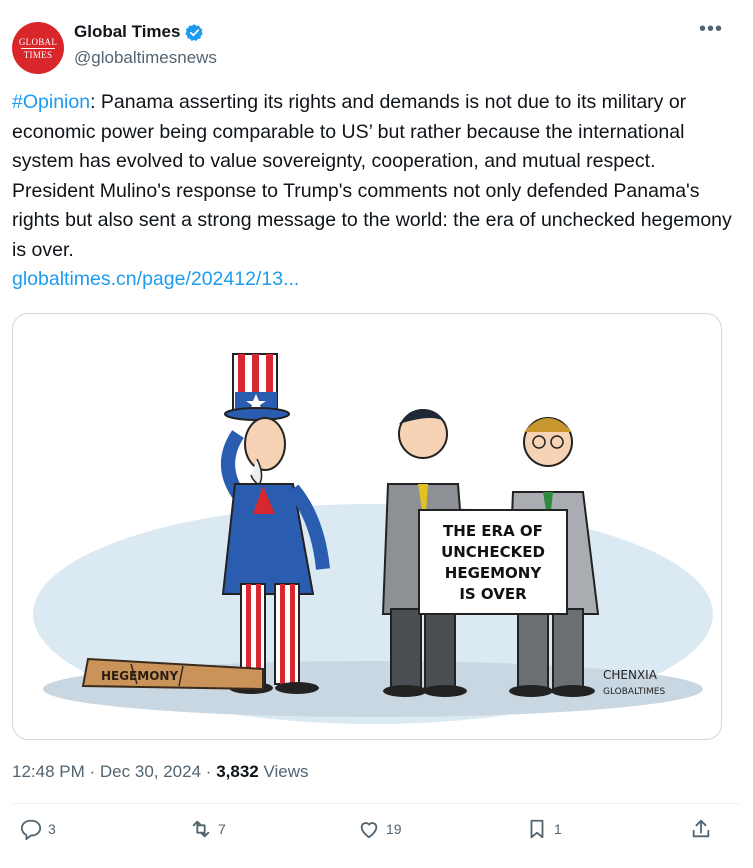  I want to click on handle: @globaltimesnews, so click(145, 58).